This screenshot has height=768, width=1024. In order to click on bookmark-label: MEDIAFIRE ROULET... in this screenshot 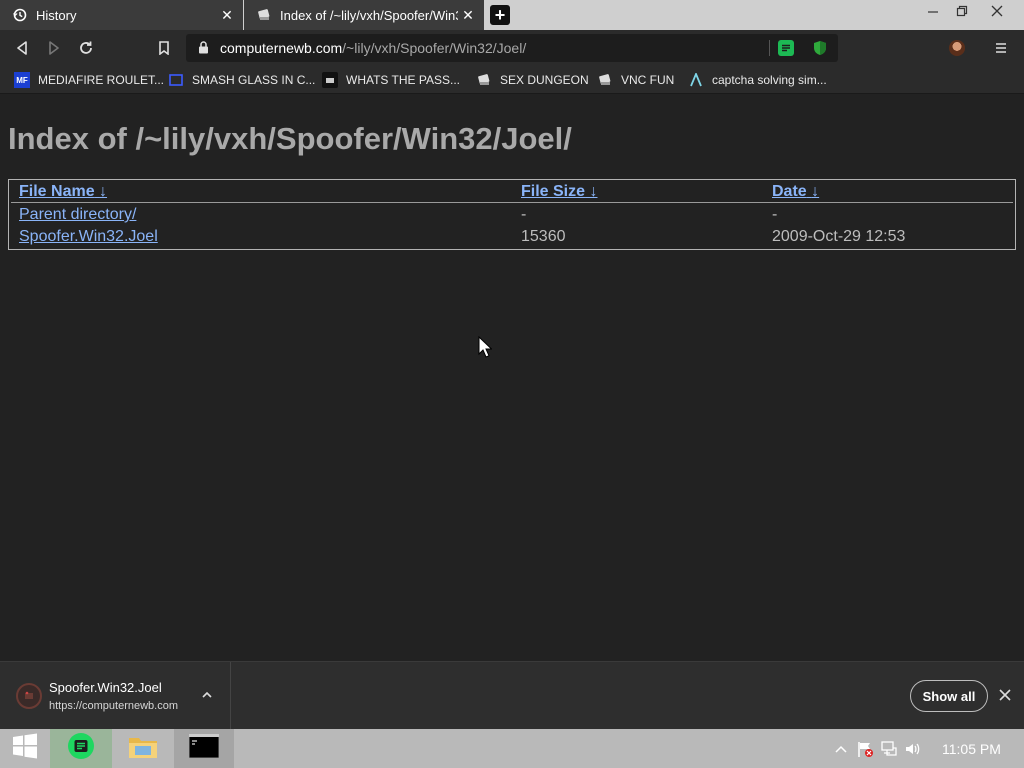, I will do `click(101, 80)`.